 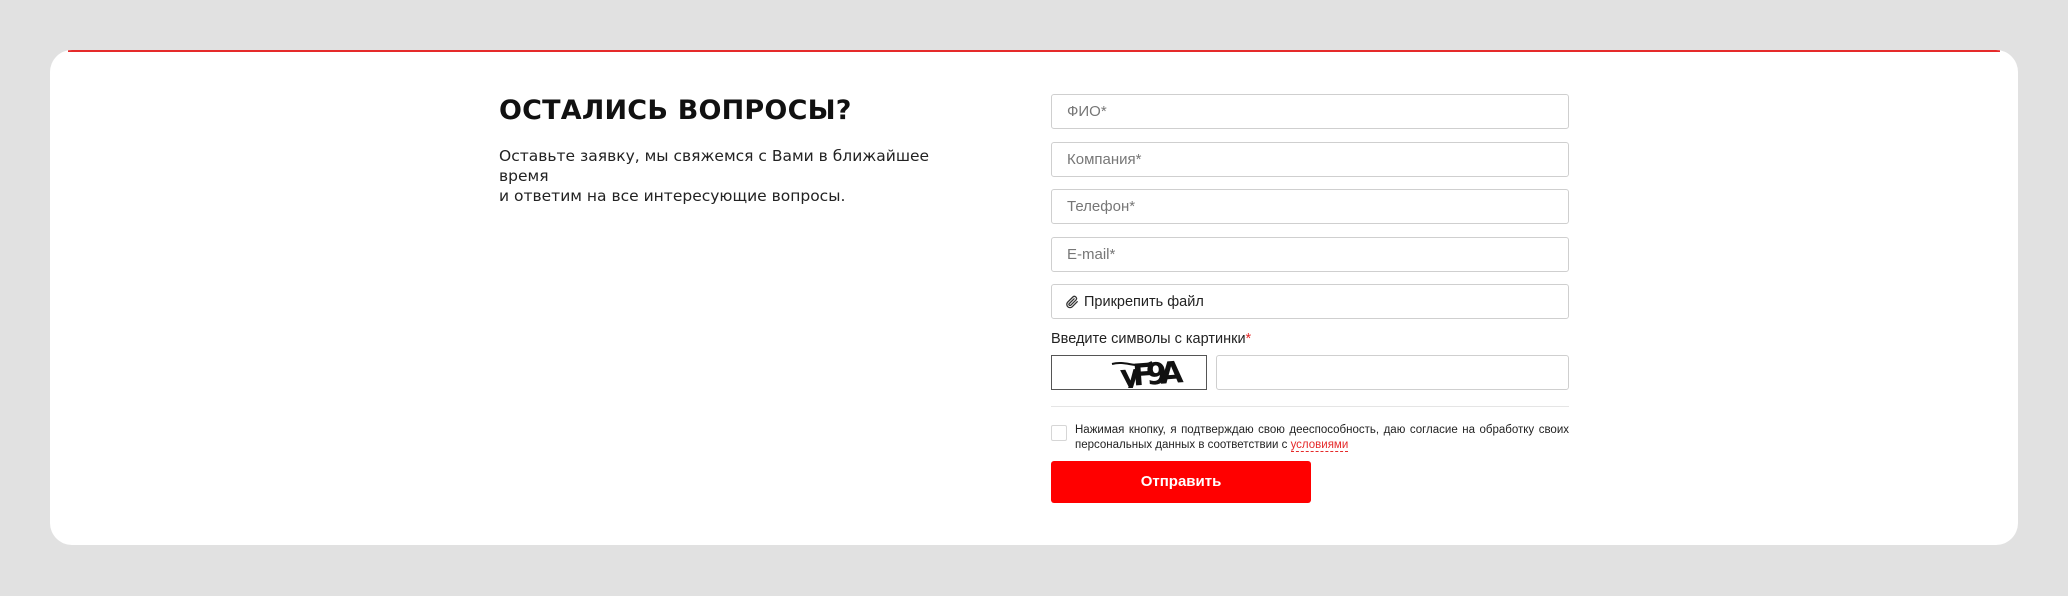 I want to click on captcha-input, so click(x=1394, y=373).